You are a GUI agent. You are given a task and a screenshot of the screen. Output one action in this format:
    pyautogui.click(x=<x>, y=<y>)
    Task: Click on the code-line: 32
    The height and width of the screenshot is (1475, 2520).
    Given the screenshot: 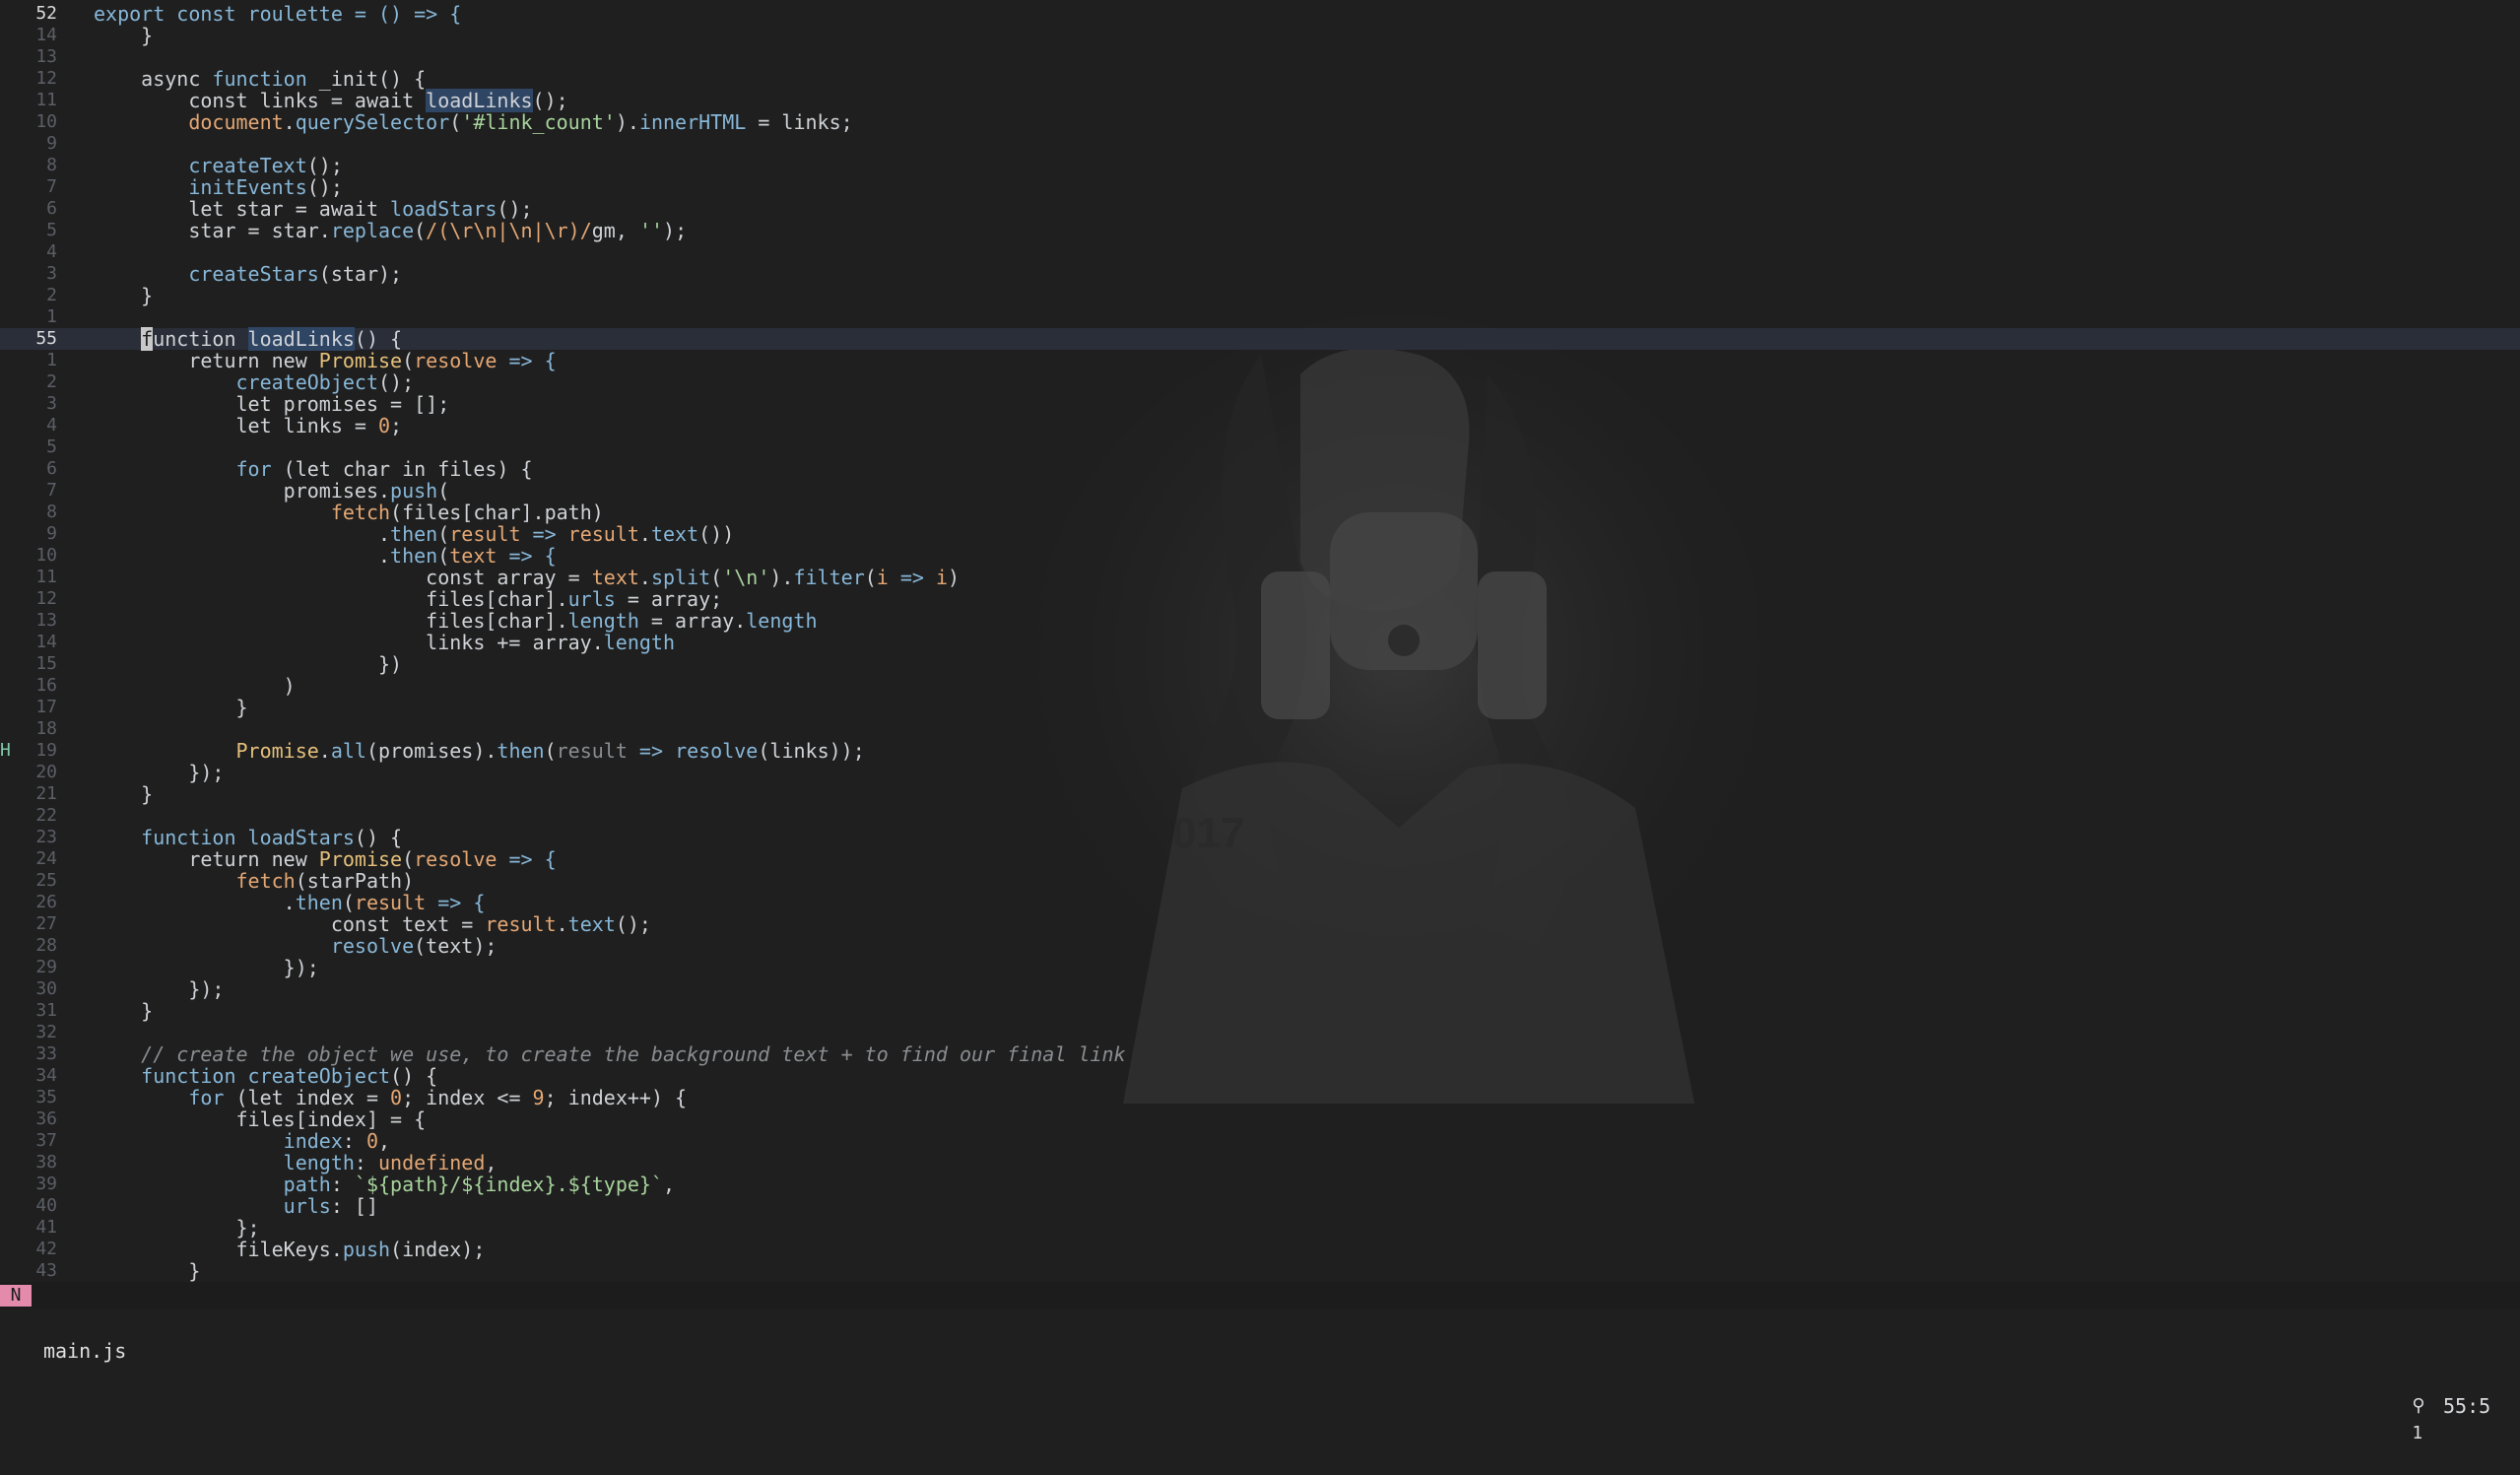 What is the action you would take?
    pyautogui.click(x=1260, y=1032)
    